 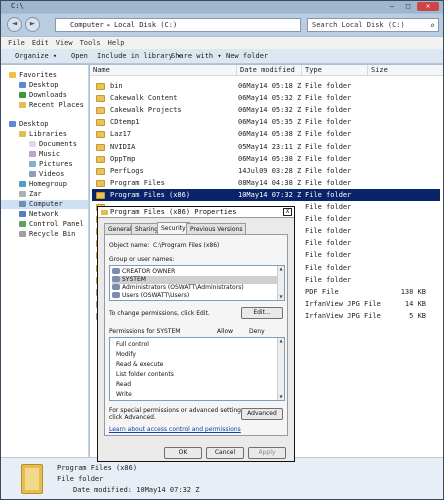 What do you see at coordinates (100, 70) in the screenshot?
I see `column-name: Name` at bounding box center [100, 70].